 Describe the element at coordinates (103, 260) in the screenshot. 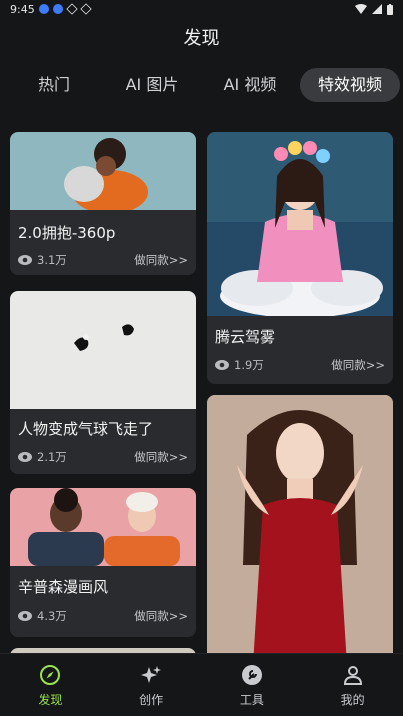

I see `card-meta: 3.1万 做同款>>` at that location.